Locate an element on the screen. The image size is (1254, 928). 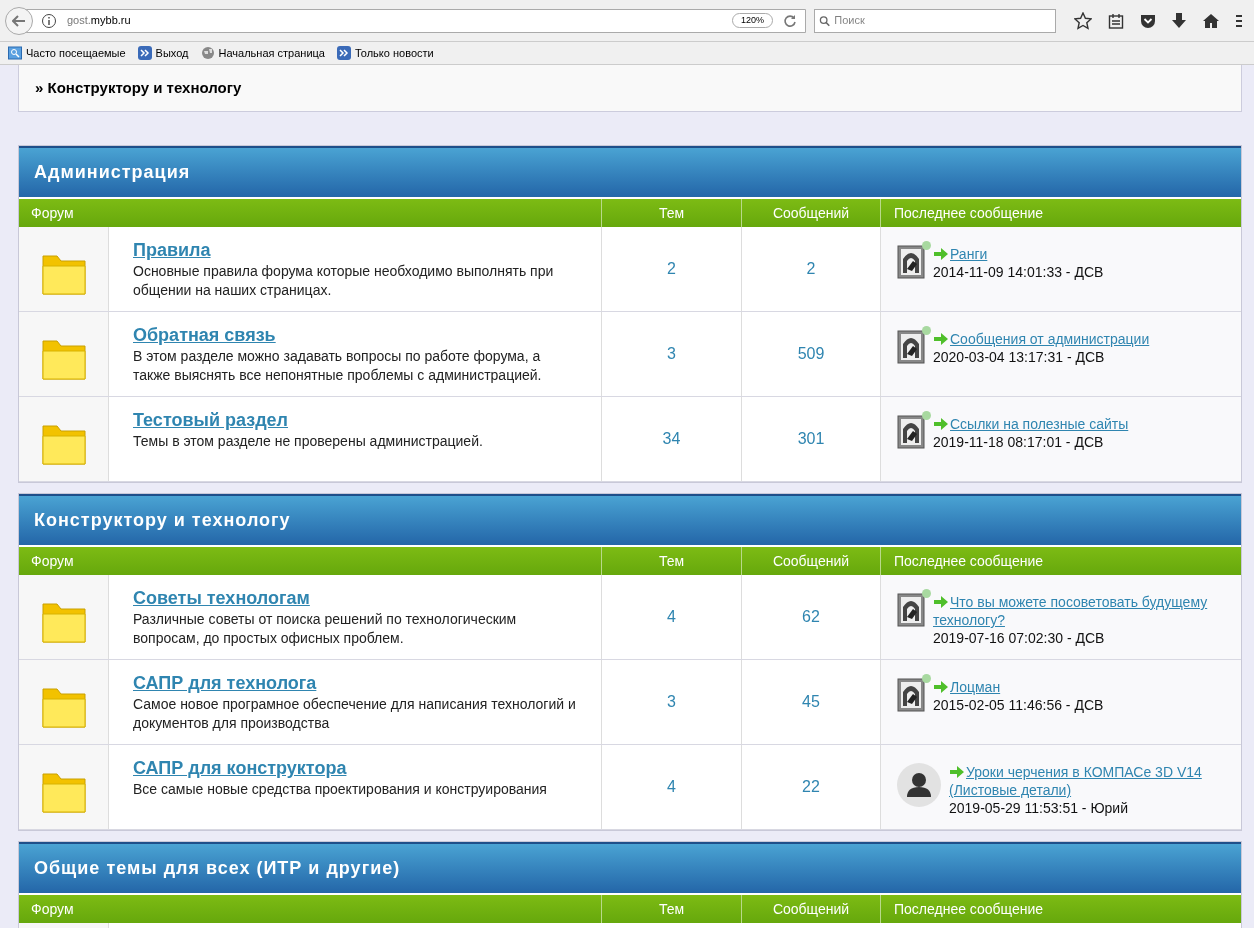
last-post-link: Ранги is located at coordinates (1018, 254).